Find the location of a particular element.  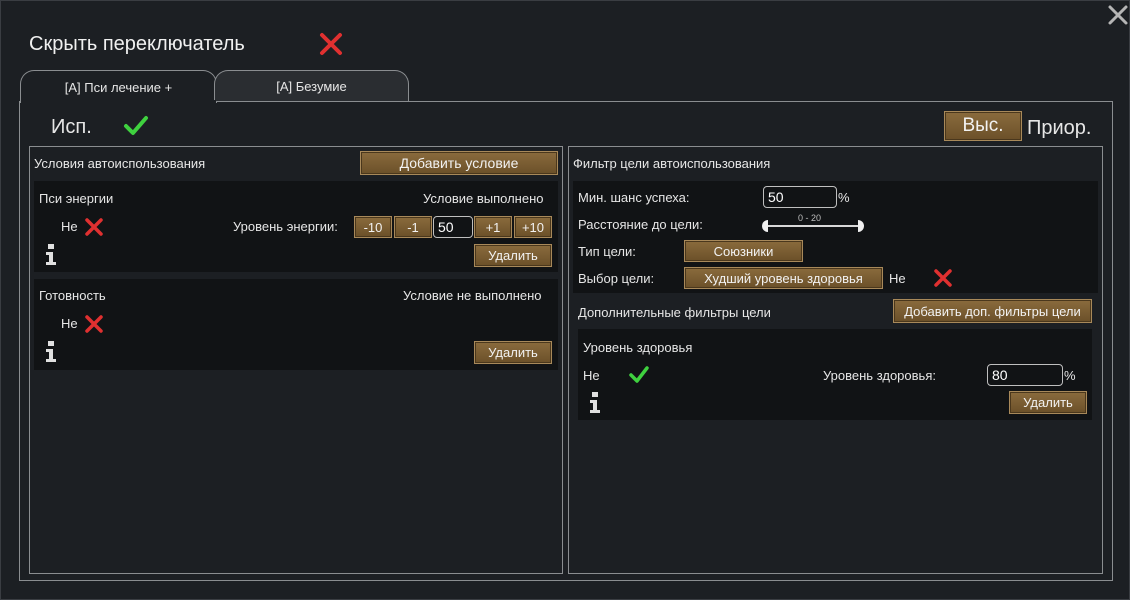

add-condition-button: Добавить условие is located at coordinates (459, 163).